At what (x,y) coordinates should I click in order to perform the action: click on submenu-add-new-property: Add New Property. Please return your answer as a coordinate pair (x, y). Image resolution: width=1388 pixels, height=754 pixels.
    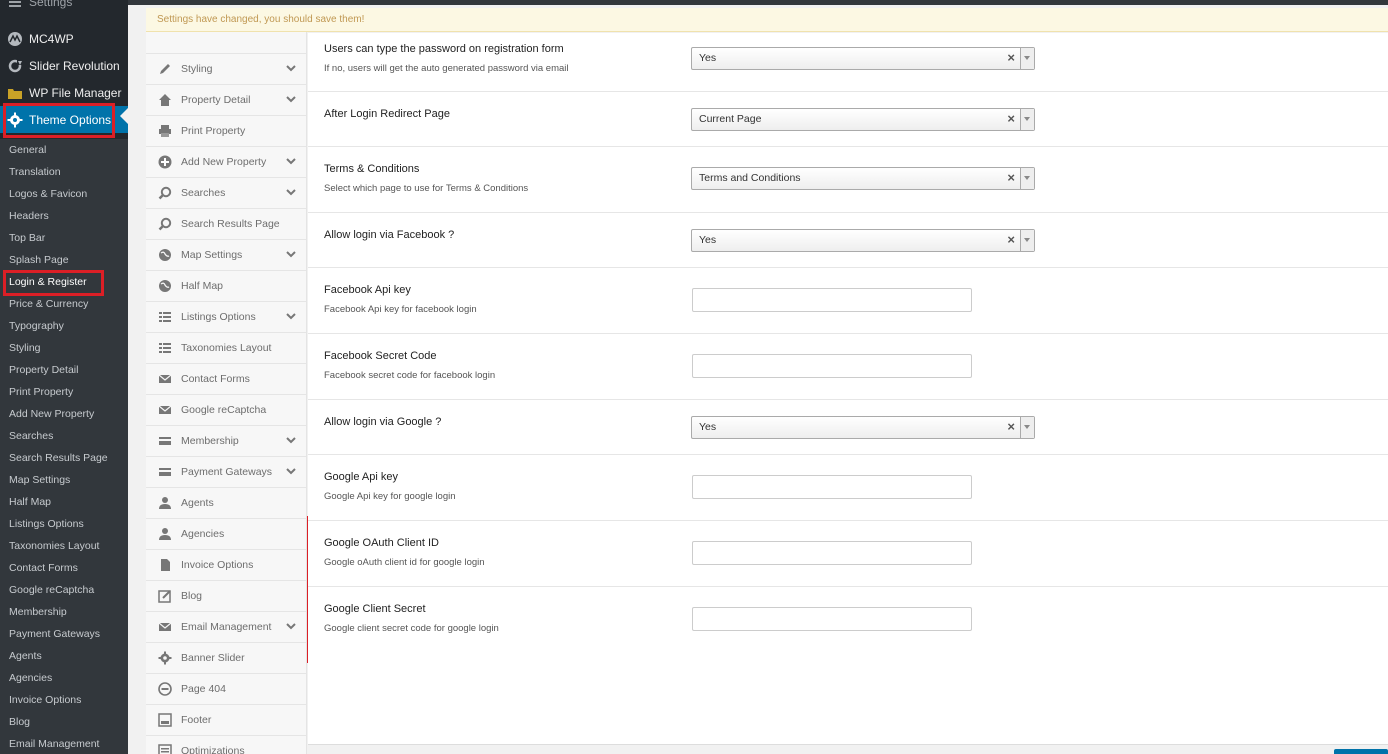
    Looking at the image, I should click on (64, 414).